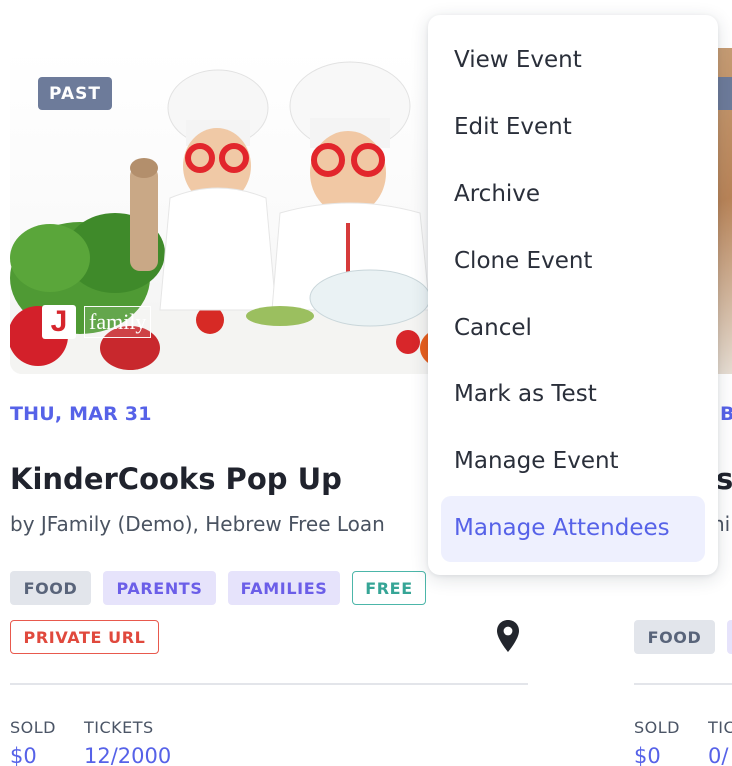 The height and width of the screenshot is (766, 732). Describe the element at coordinates (657, 727) in the screenshot. I see `sold-label-2: SOLD` at that location.